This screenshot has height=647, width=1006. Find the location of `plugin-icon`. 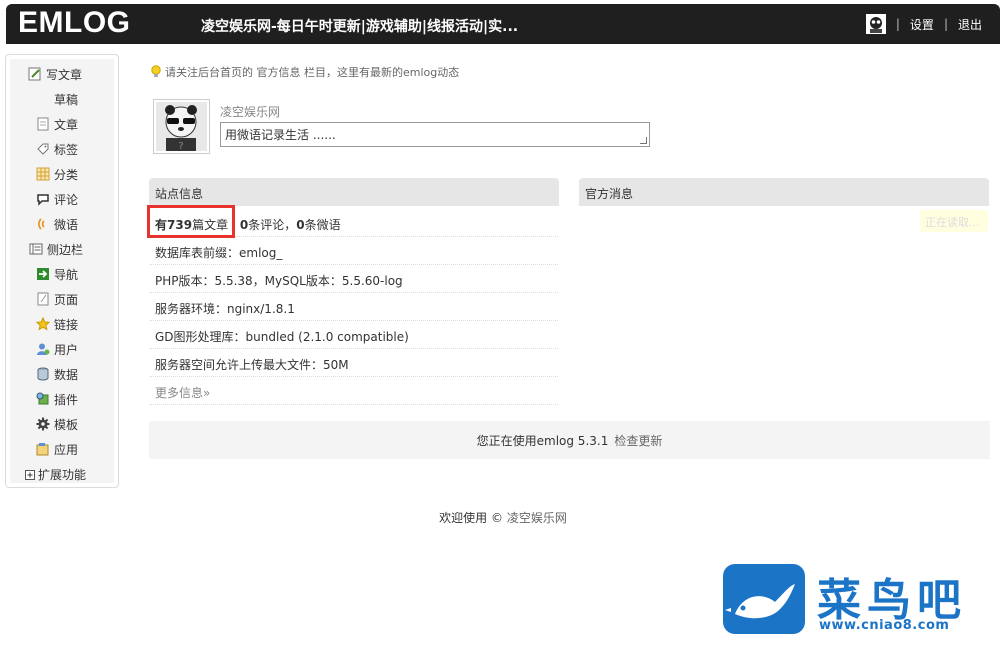

plugin-icon is located at coordinates (43, 399).